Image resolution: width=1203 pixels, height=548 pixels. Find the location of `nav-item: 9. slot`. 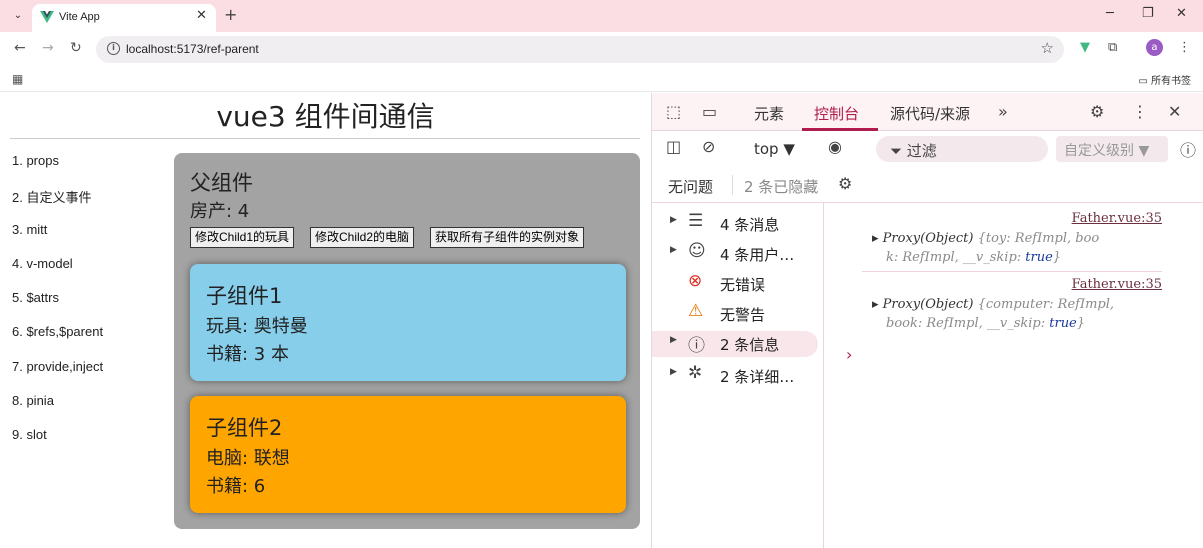

nav-item: 9. slot is located at coordinates (57, 444).